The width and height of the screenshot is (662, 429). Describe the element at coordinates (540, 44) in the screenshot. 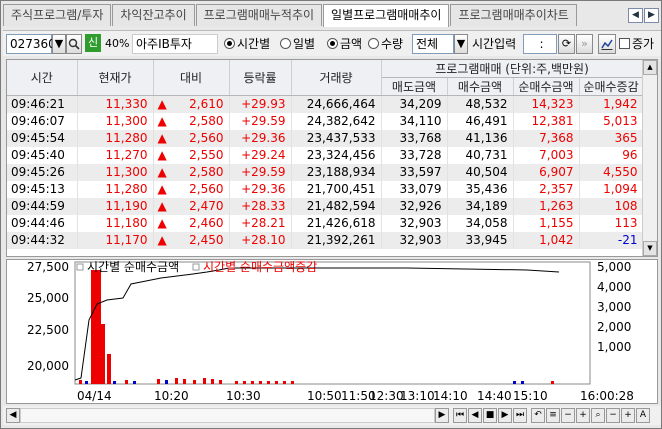

I see `time-input: :` at that location.